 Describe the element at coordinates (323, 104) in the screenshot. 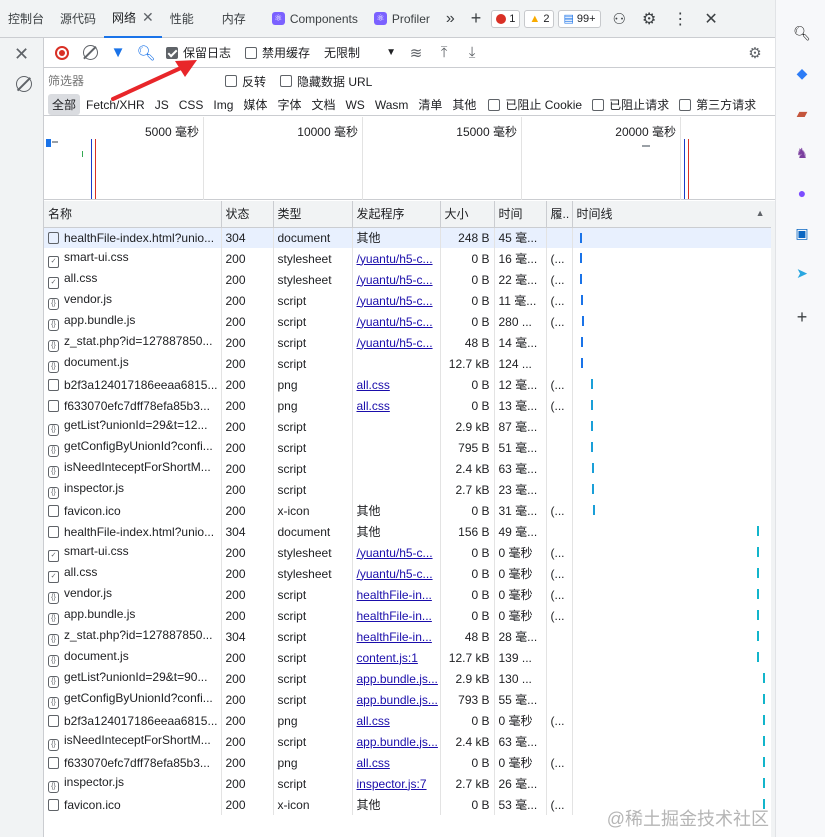

I see `type-doc-button: 文档` at that location.